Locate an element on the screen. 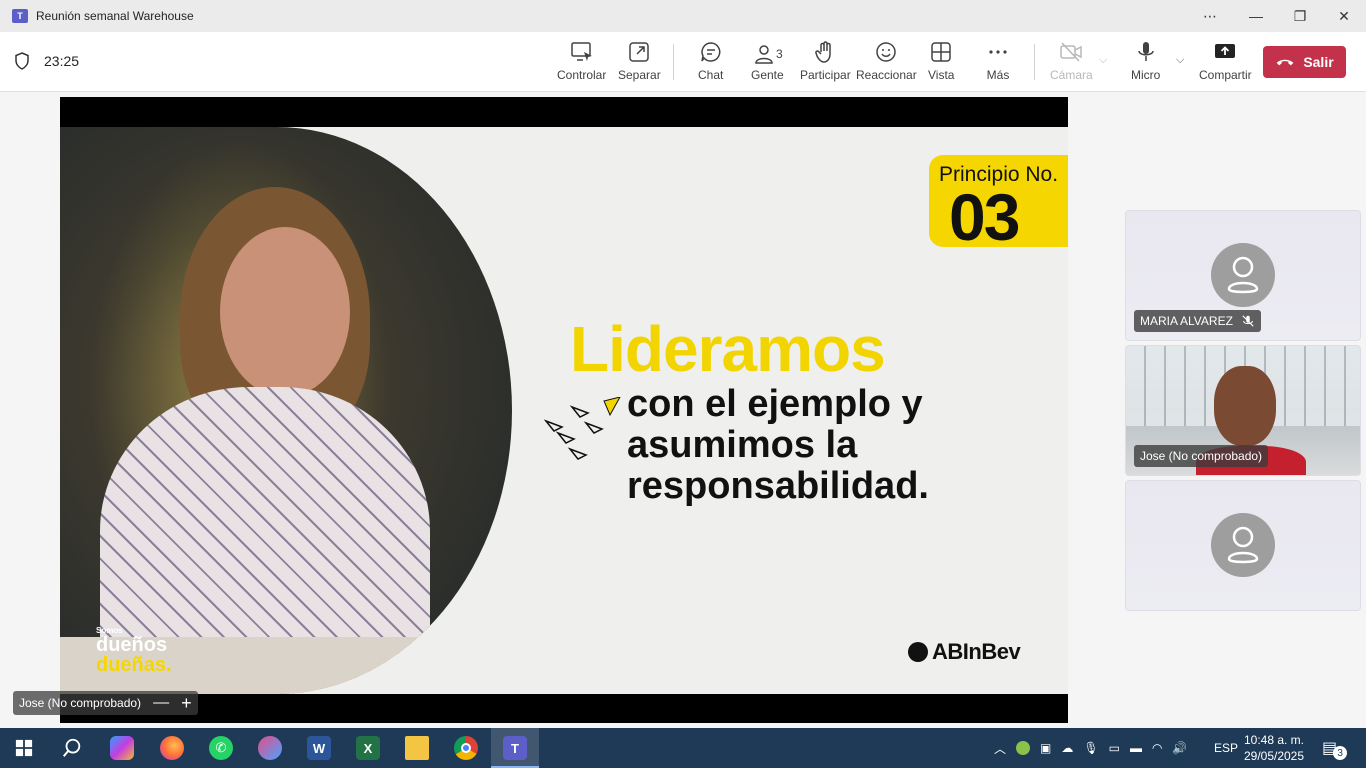 This screenshot has height=768, width=1366. chrome-button is located at coordinates (466, 748).